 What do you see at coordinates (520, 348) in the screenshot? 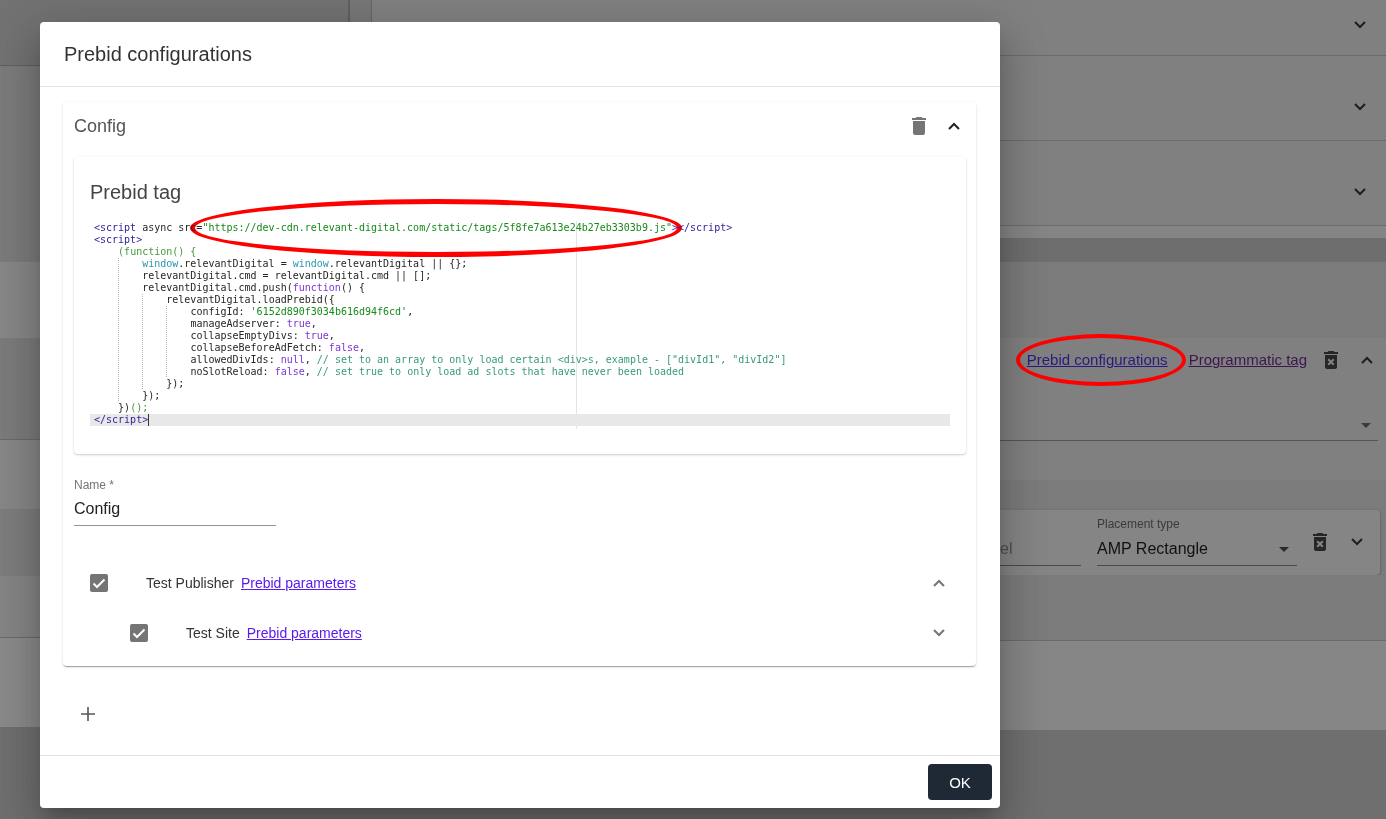
I see `code-line: collapseBeforeAdFetch: false,` at bounding box center [520, 348].